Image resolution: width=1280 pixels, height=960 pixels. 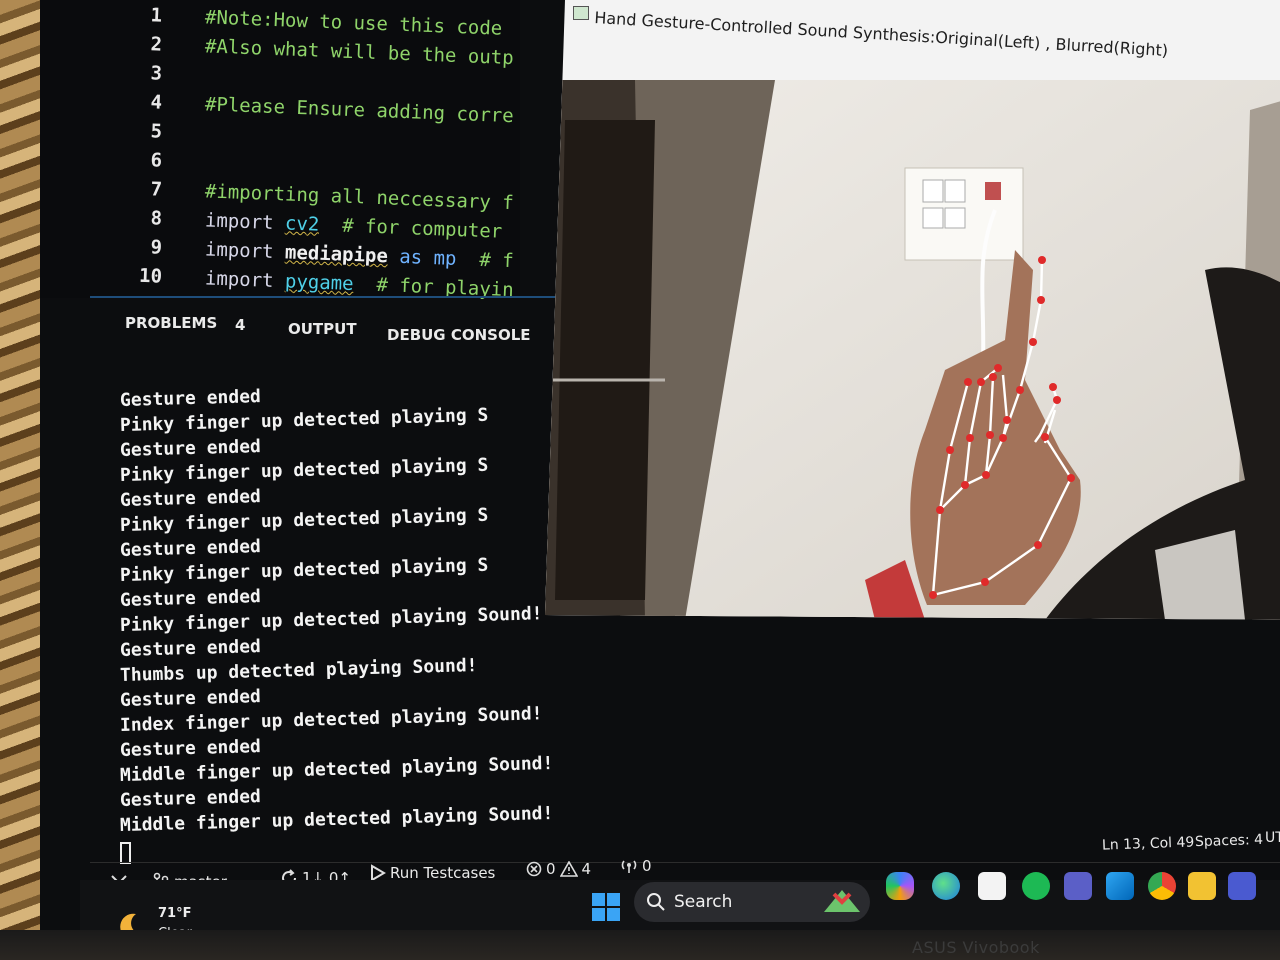 What do you see at coordinates (156, 15) in the screenshot?
I see `line-number: 1` at bounding box center [156, 15].